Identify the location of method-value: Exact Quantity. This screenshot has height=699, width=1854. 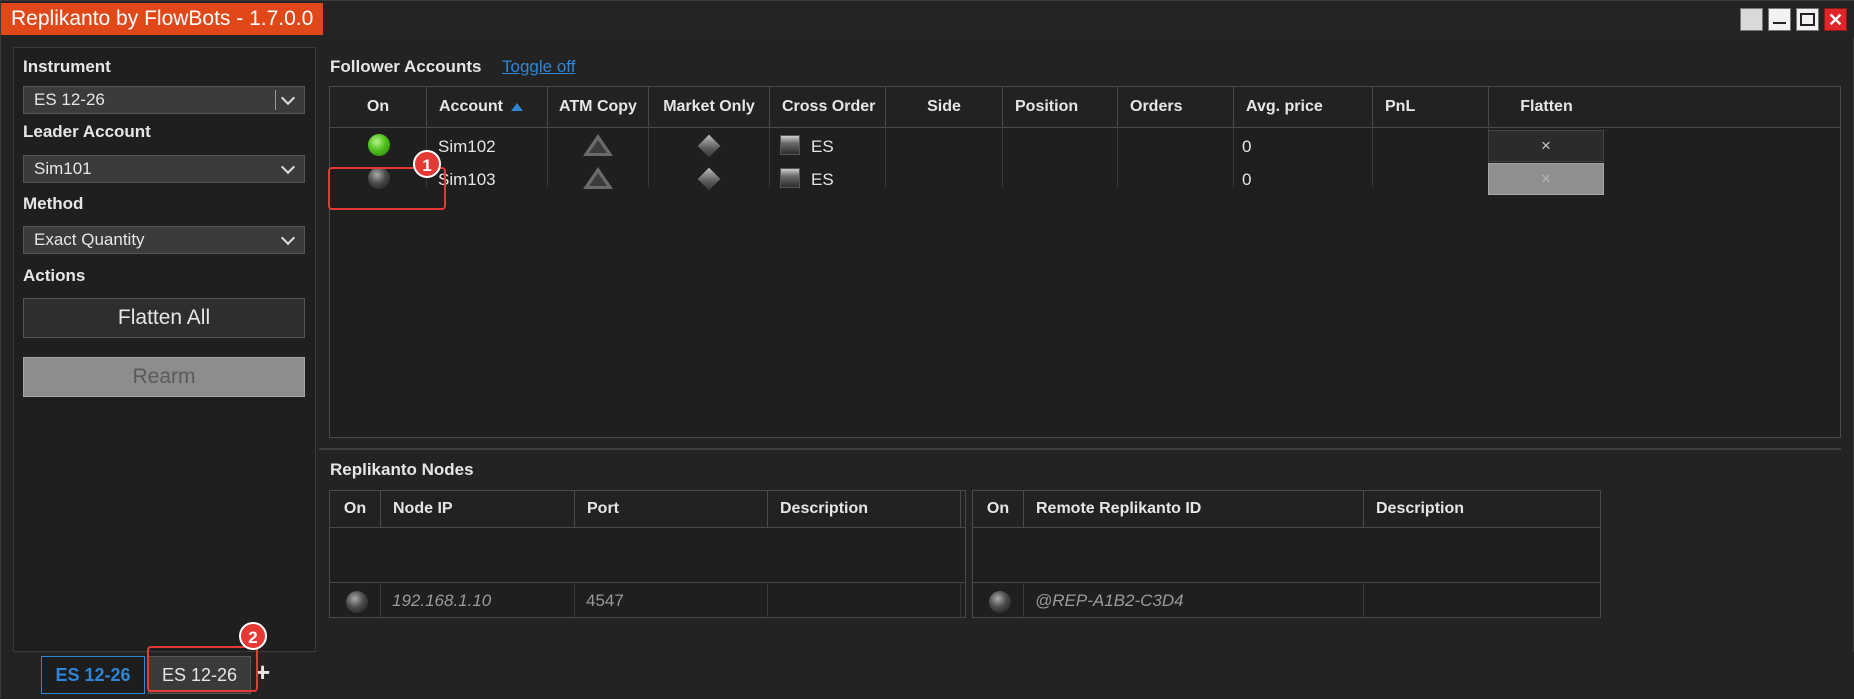
(89, 239).